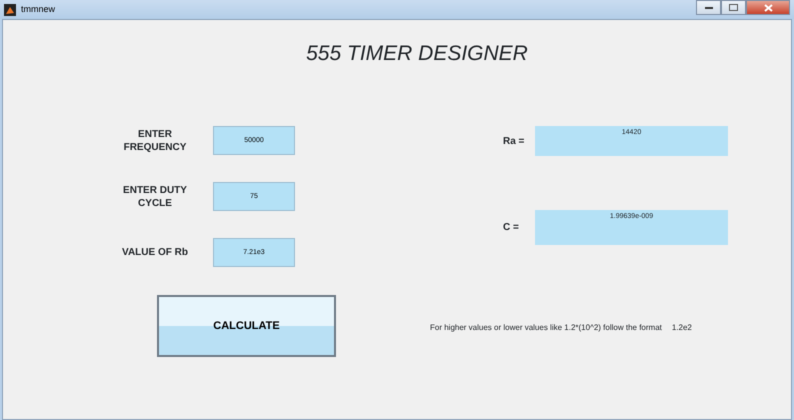 Image resolution: width=794 pixels, height=420 pixels. Describe the element at coordinates (10, 10) in the screenshot. I see `app-icon` at that location.